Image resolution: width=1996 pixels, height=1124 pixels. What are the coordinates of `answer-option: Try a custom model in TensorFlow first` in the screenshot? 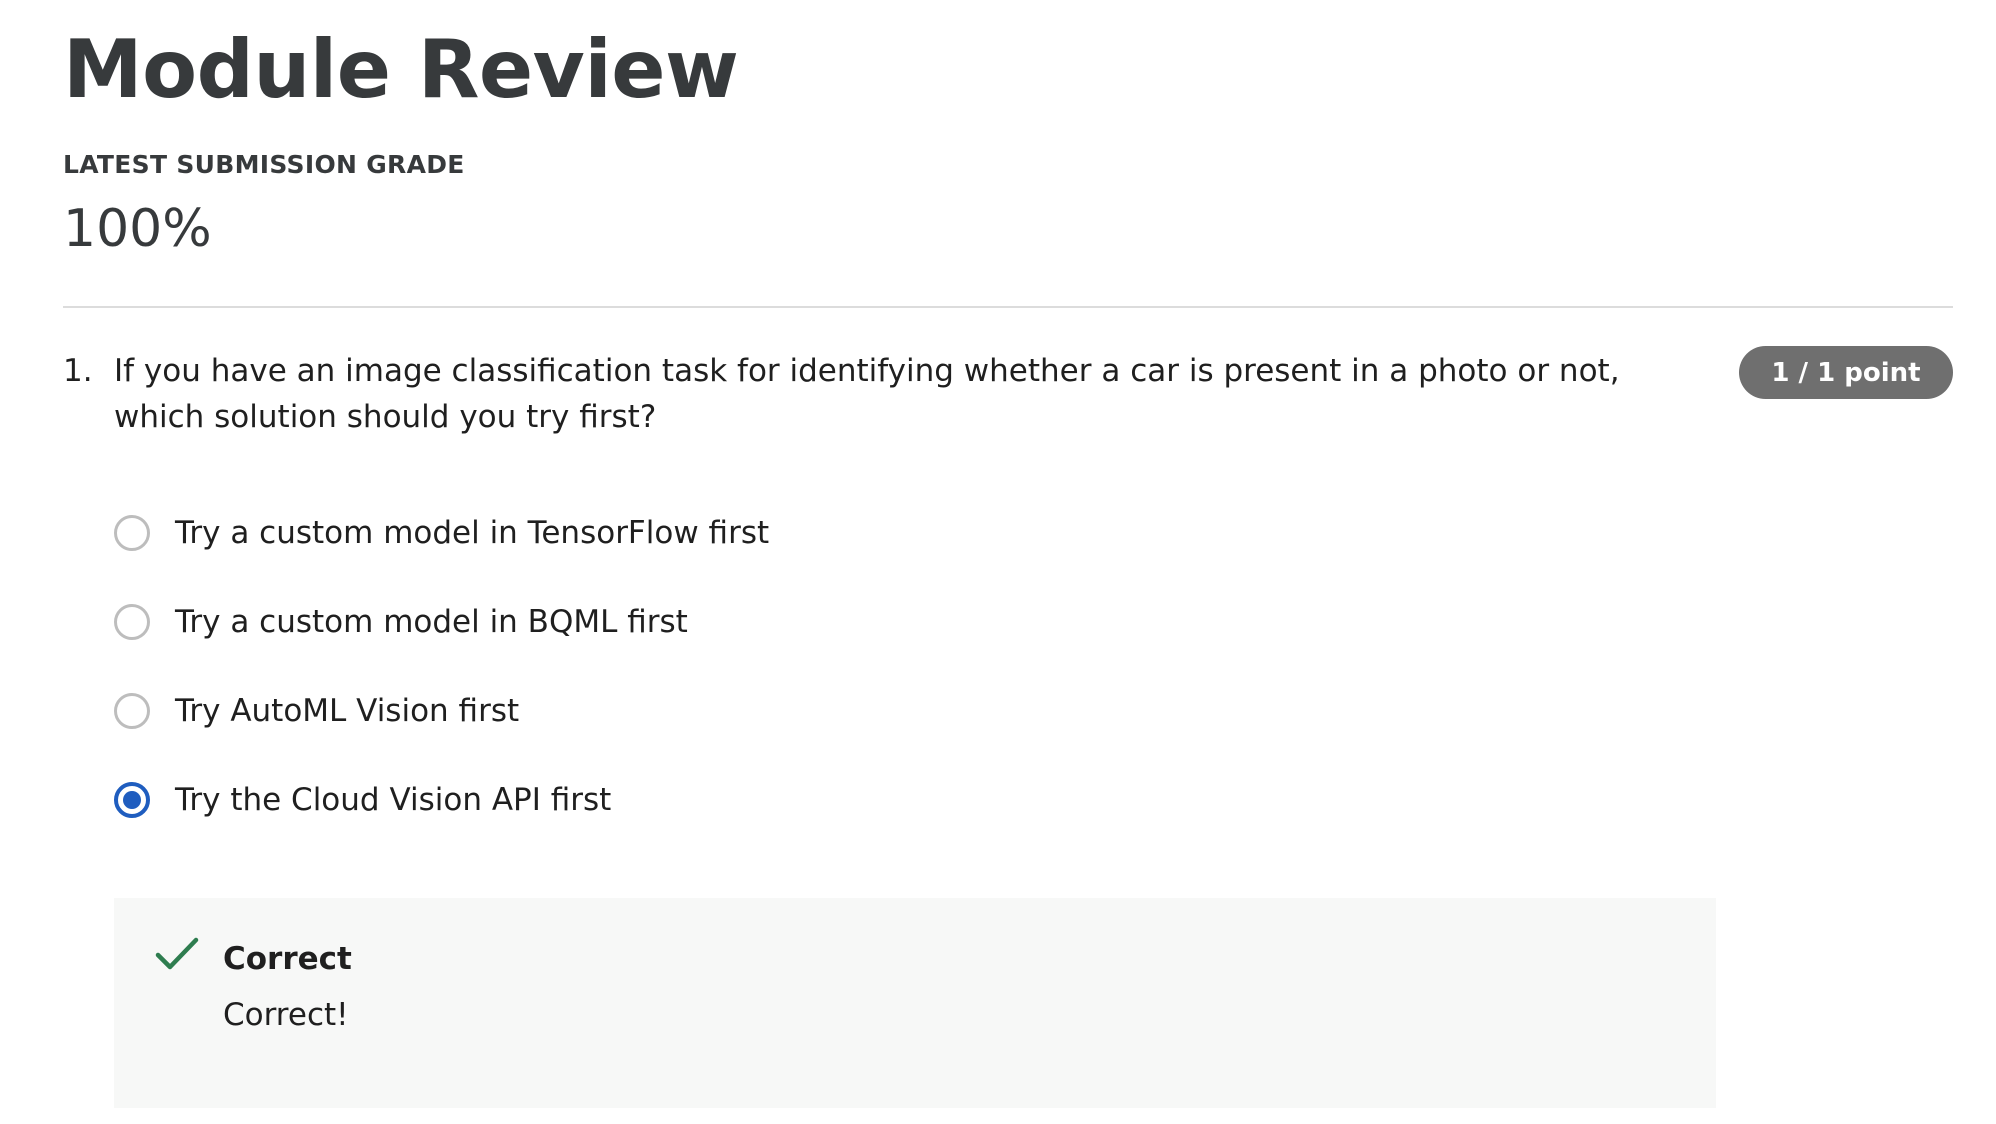 It's located at (864, 553).